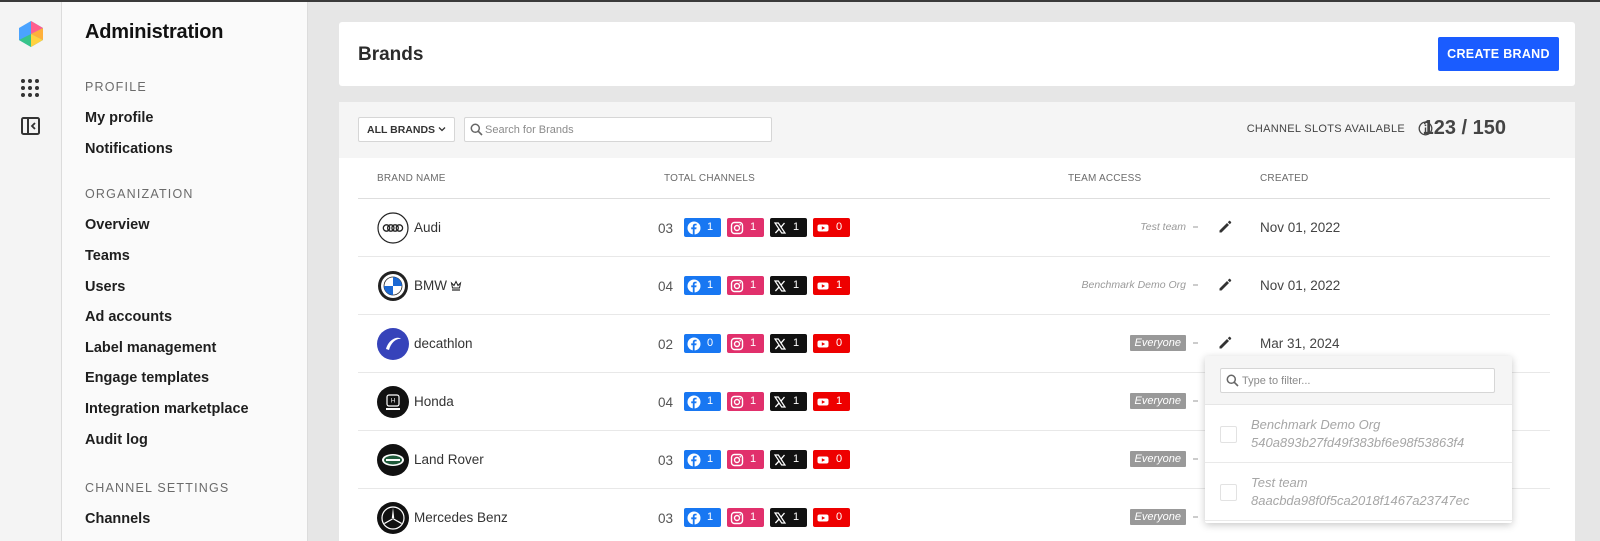 This screenshot has width=1600, height=541. I want to click on decathlon-logo-icon, so click(393, 344).